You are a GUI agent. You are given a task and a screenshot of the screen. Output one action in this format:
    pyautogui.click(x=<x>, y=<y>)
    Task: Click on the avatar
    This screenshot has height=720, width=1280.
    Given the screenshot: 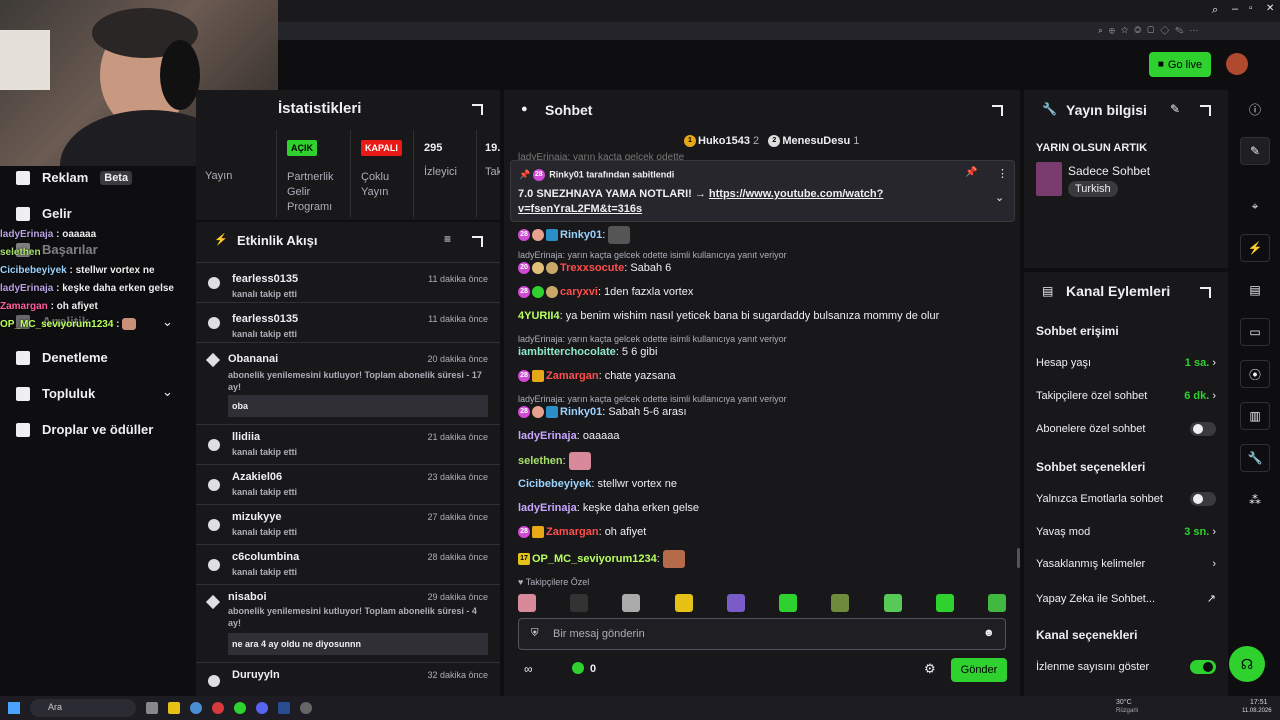 What is the action you would take?
    pyautogui.click(x=1237, y=64)
    